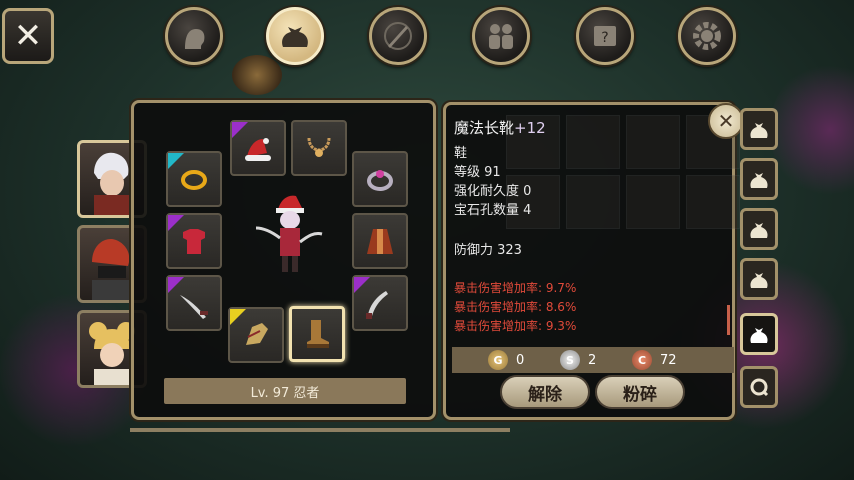 This screenshot has height=480, width=854. Describe the element at coordinates (527, 191) in the screenshot. I see `durability-value: 0` at that location.